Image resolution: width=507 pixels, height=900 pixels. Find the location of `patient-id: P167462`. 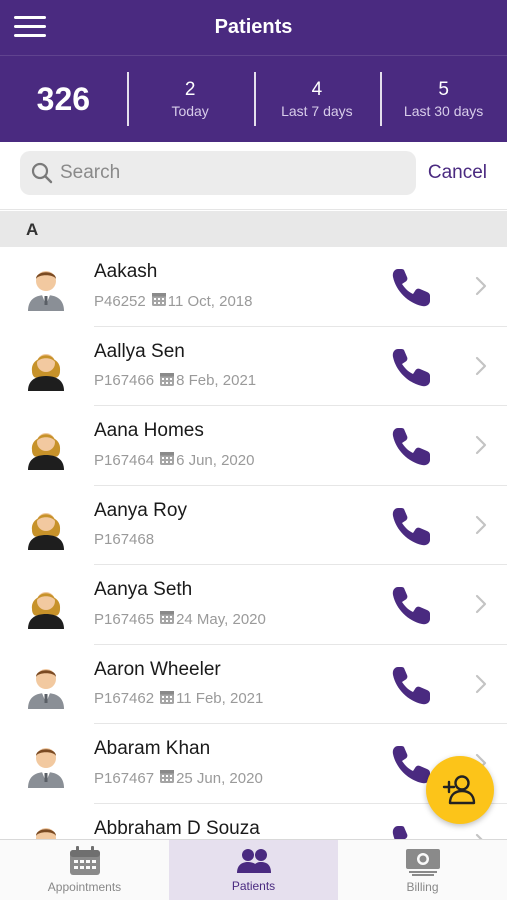

patient-id: P167462 is located at coordinates (124, 698).